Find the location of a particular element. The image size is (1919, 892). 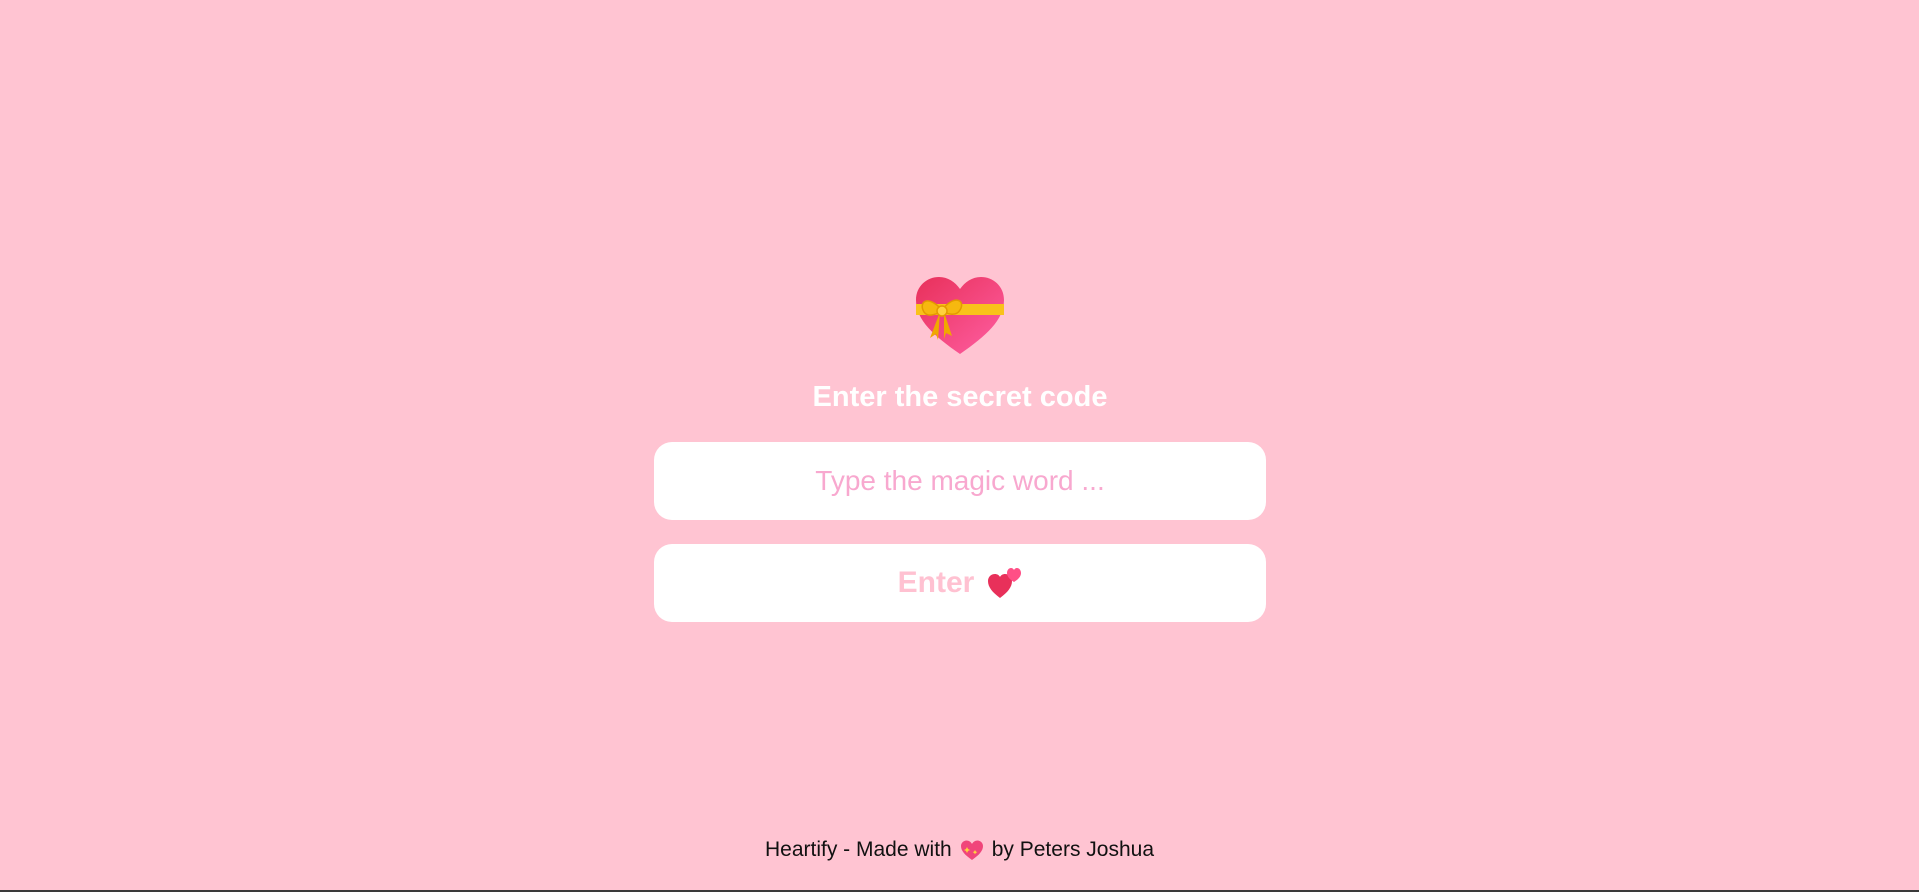

footer: Heartify - Made with by Peters Joshua is located at coordinates (959, 850).